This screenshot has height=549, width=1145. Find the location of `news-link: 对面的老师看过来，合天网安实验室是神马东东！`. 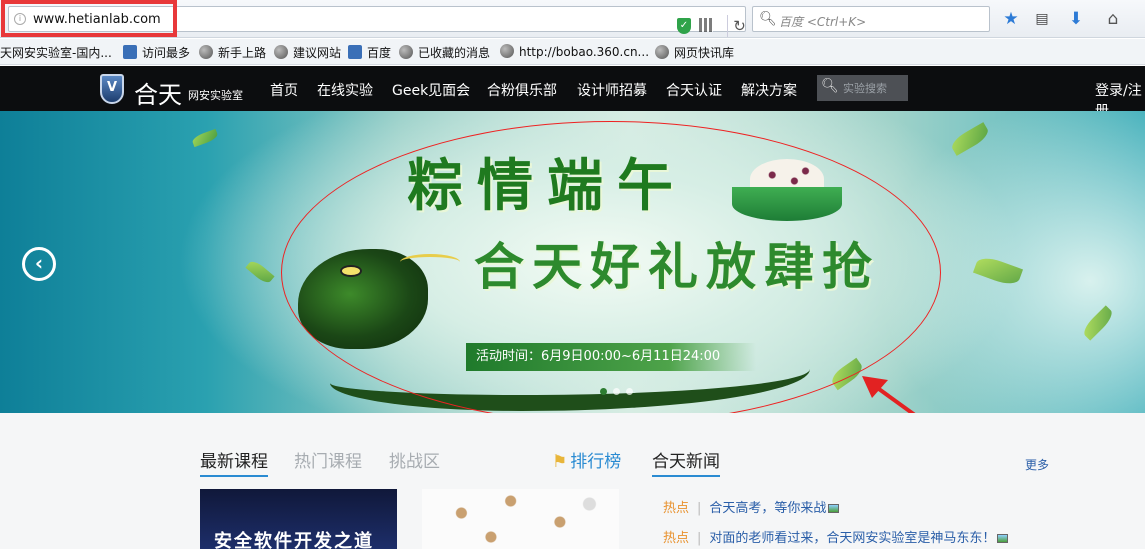

news-link: 对面的老师看过来，合天网安实验室是神马东东！ is located at coordinates (852, 538).